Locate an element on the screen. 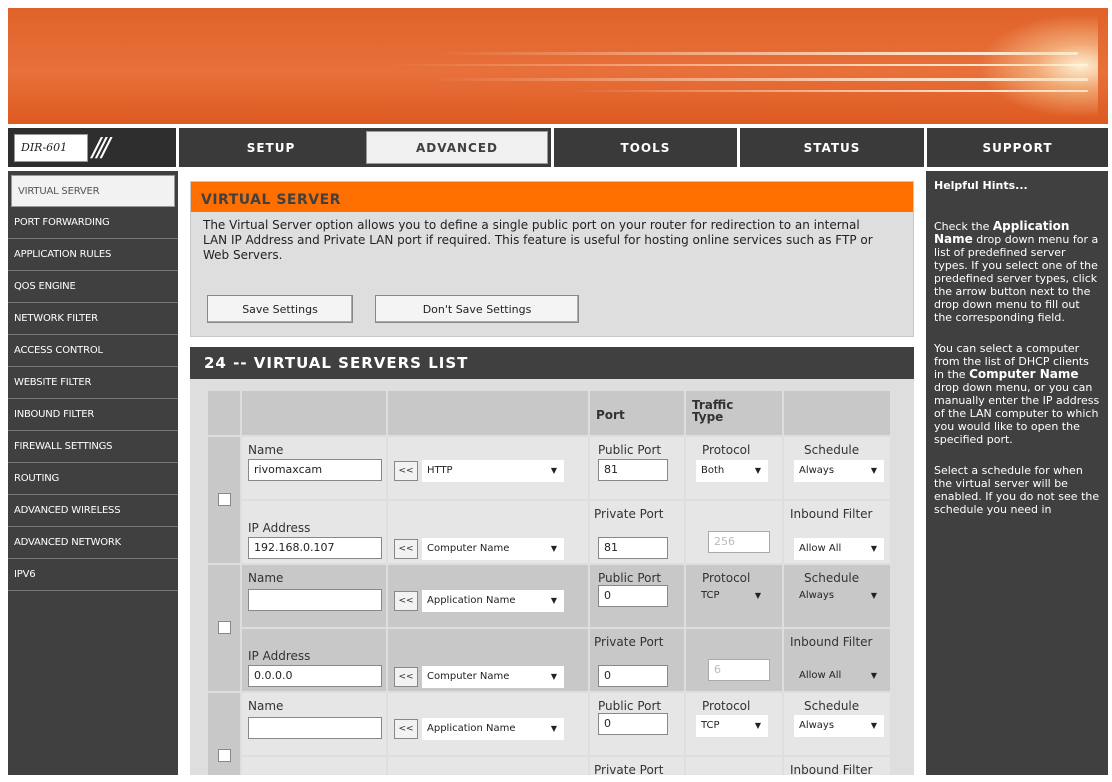 The height and width of the screenshot is (782, 1112). sidebar-item-website-filter: WEBSITE FILTER is located at coordinates (93, 383).